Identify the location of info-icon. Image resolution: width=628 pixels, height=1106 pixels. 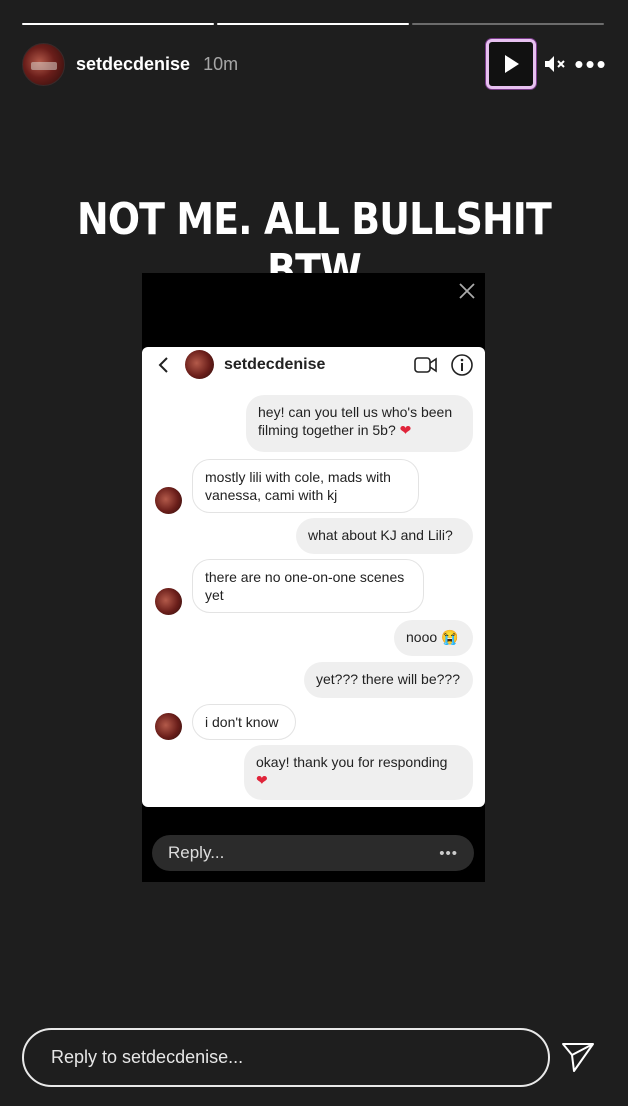
(462, 365).